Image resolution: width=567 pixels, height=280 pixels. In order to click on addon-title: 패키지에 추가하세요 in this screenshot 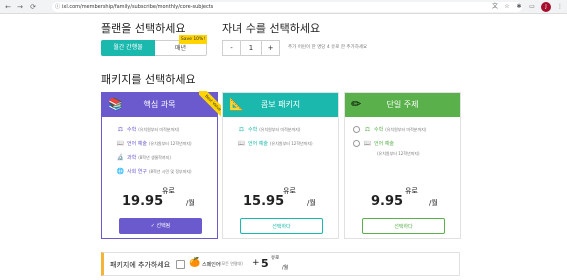, I will do `click(140, 265)`.